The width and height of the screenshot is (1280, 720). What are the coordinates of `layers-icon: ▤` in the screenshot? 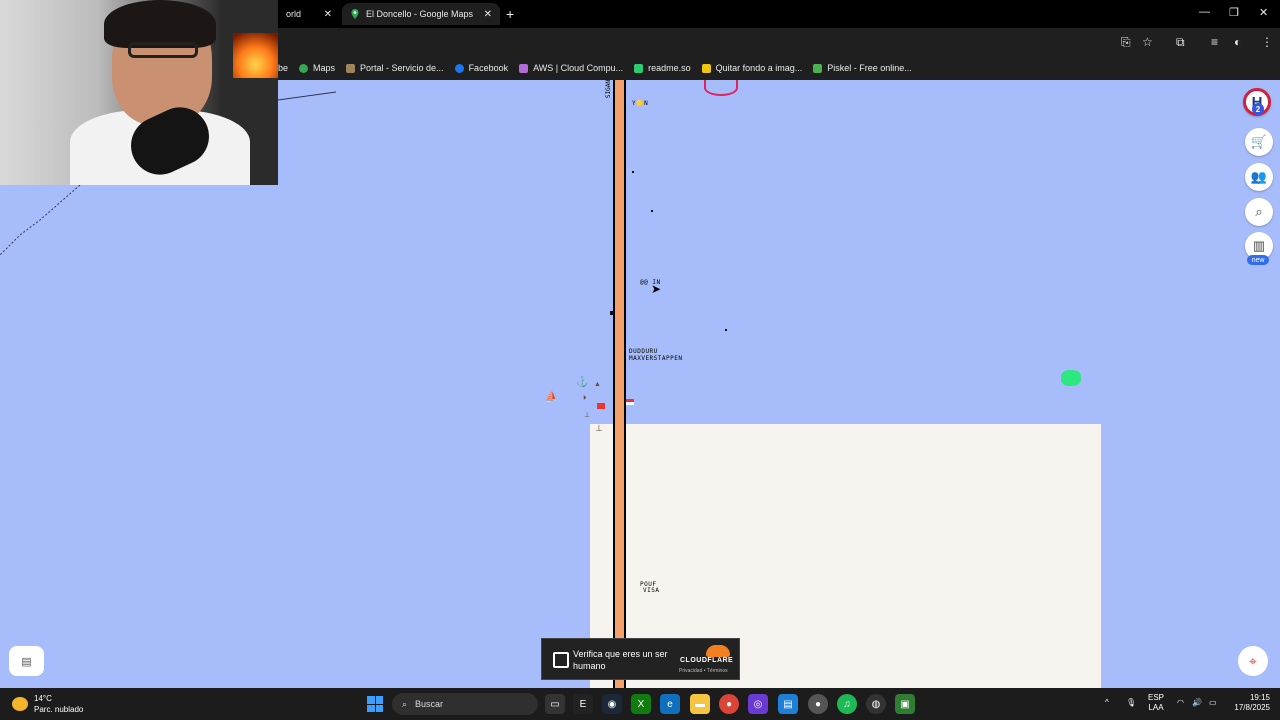 It's located at (26, 661).